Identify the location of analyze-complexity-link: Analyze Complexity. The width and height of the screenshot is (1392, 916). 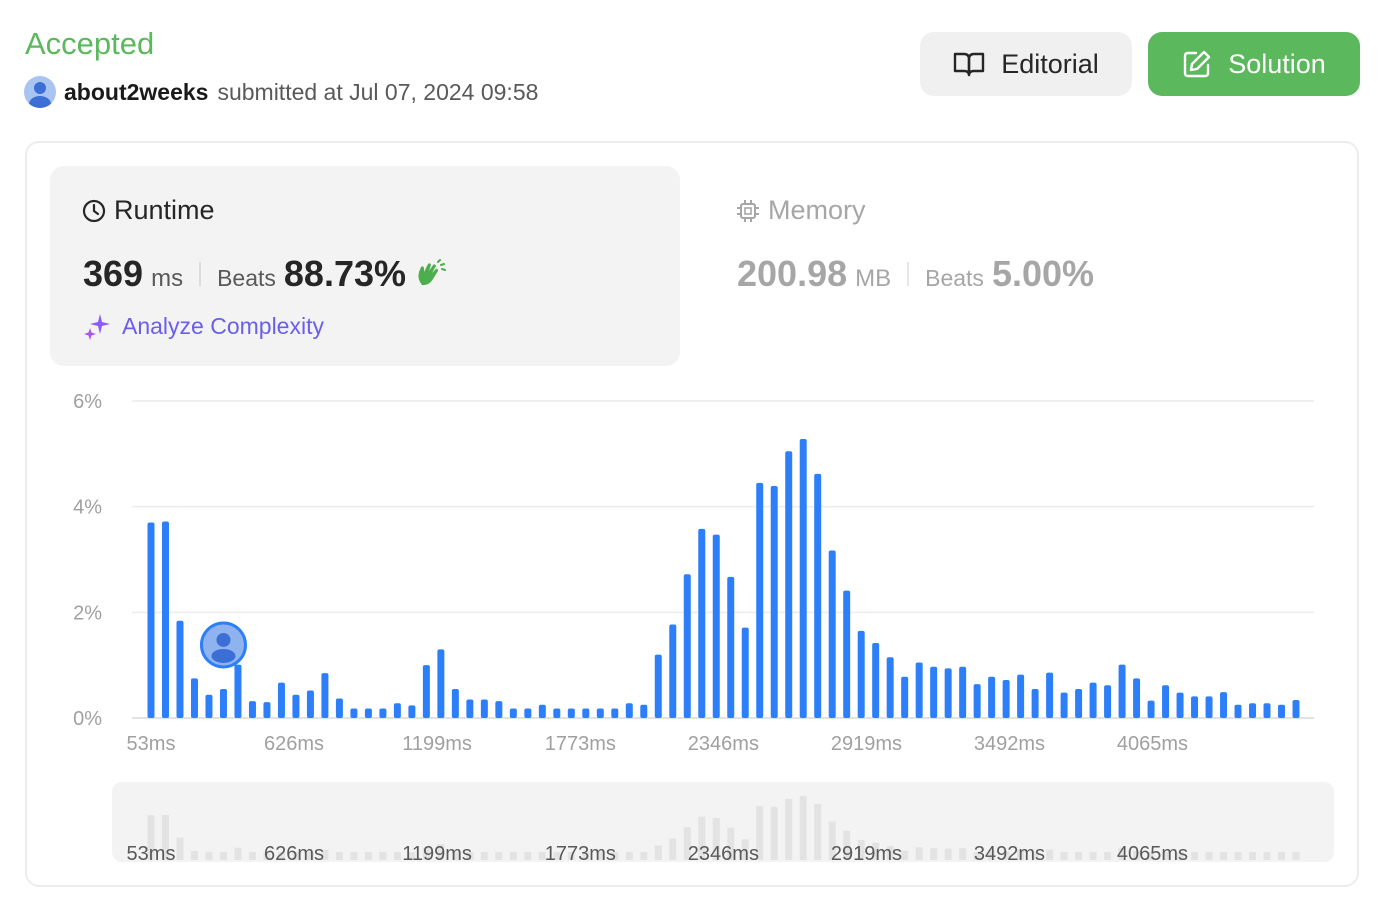
(204, 326).